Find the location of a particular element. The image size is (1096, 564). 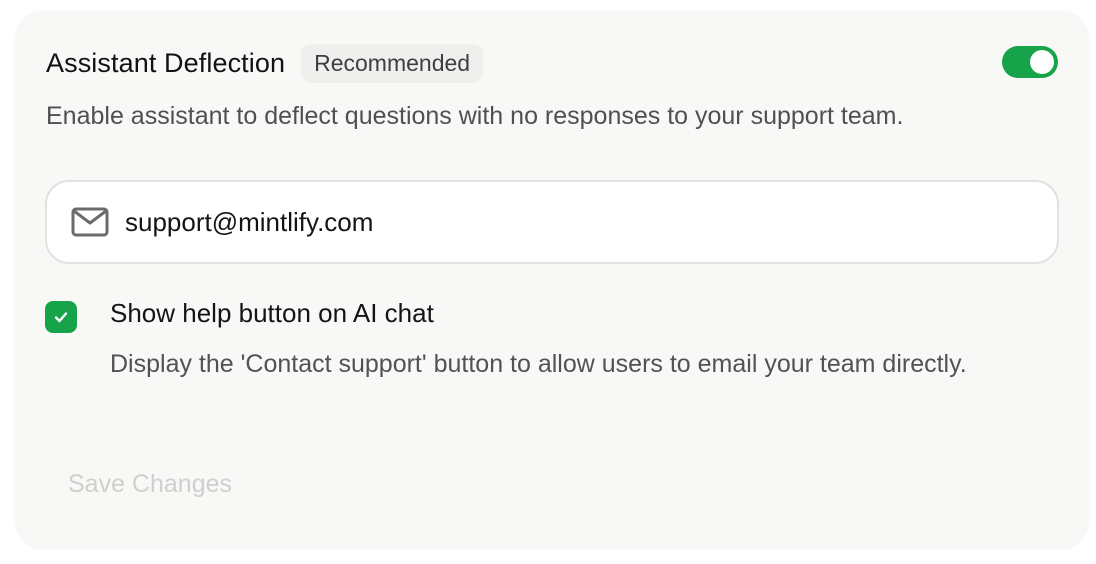

mail-icon is located at coordinates (90, 222).